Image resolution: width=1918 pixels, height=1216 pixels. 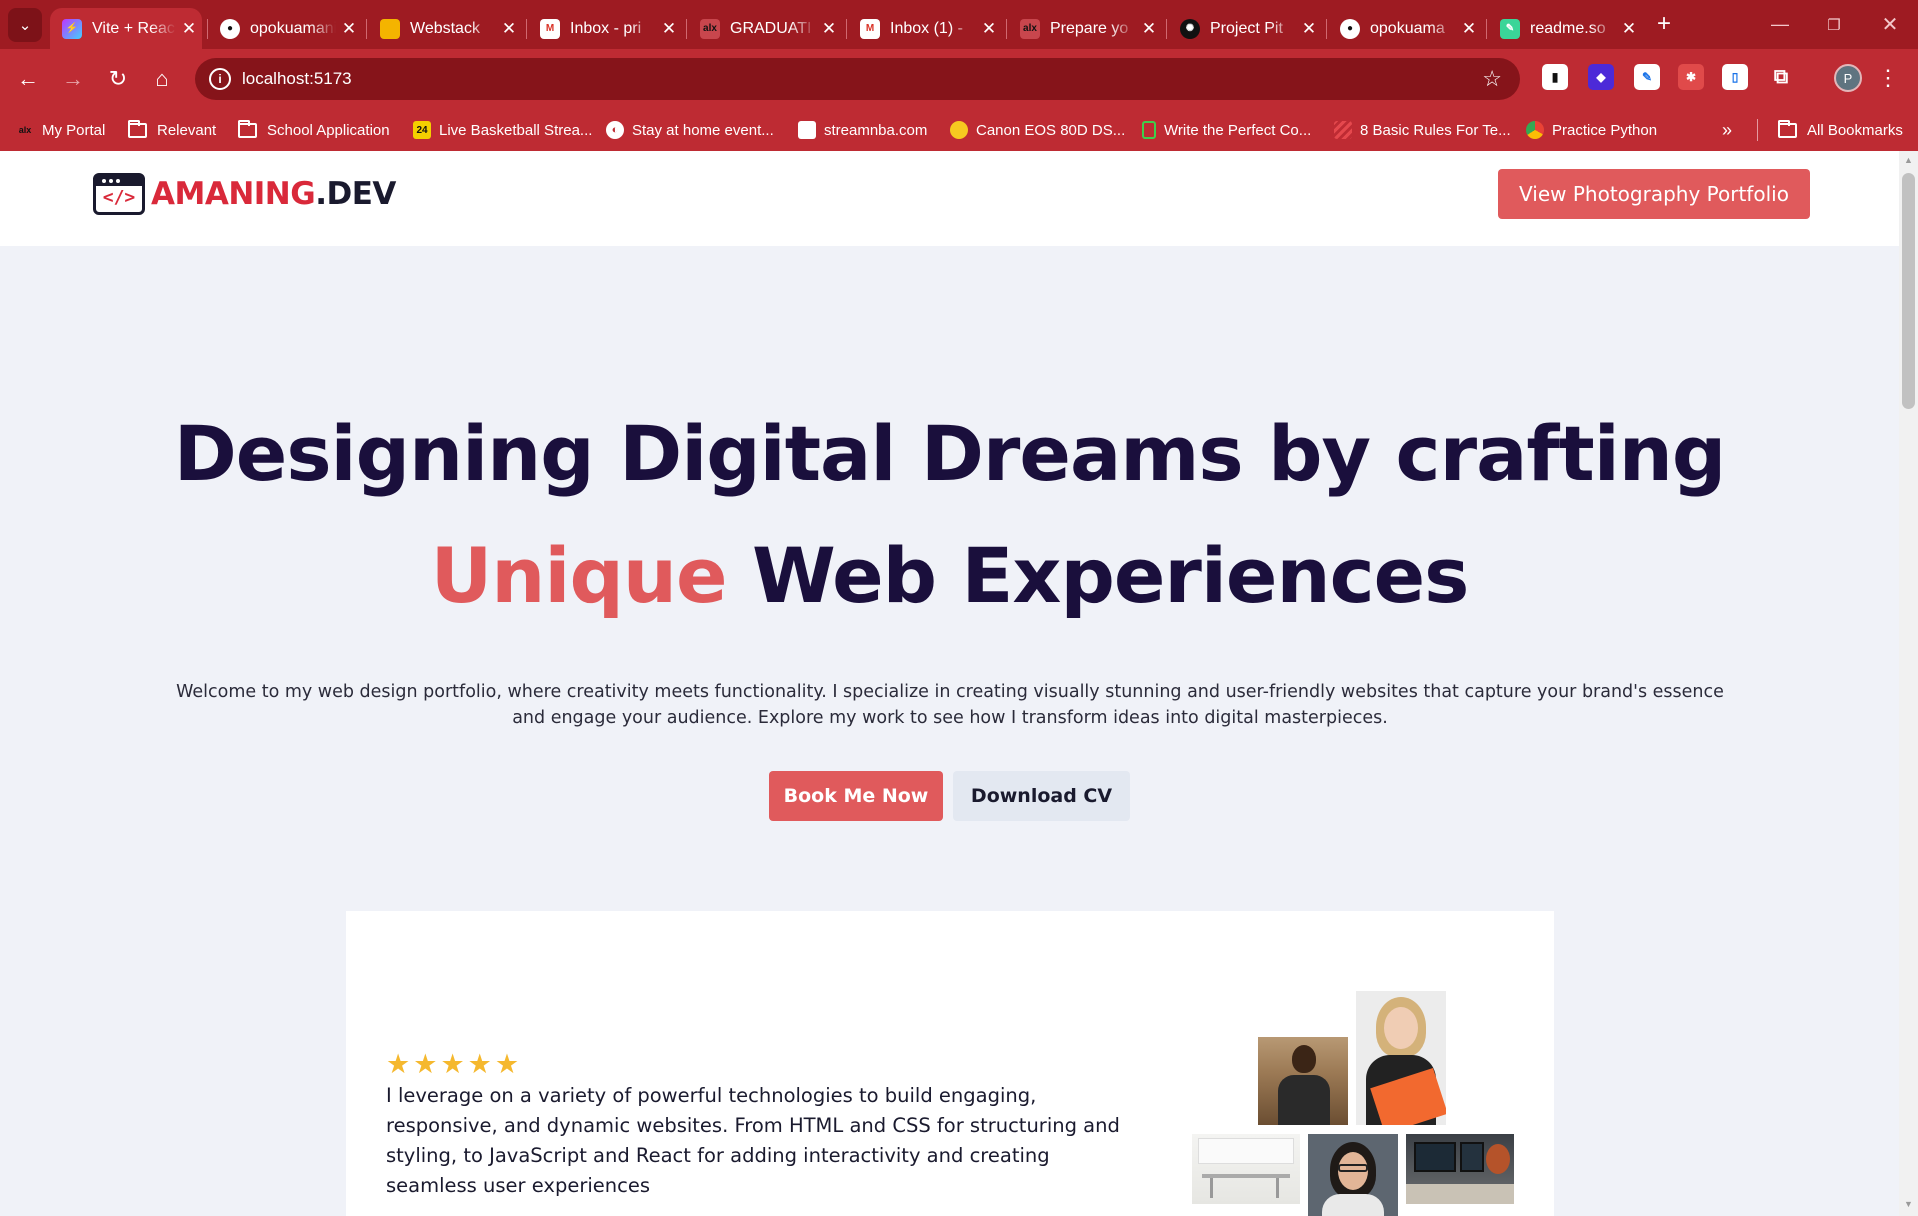 I want to click on address-bar: i localhost:5173 ☆, so click(x=857, y=79).